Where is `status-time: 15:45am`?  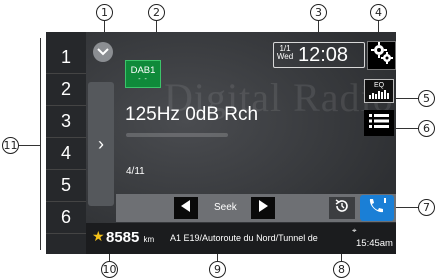 status-time: 15:45am is located at coordinates (374, 243).